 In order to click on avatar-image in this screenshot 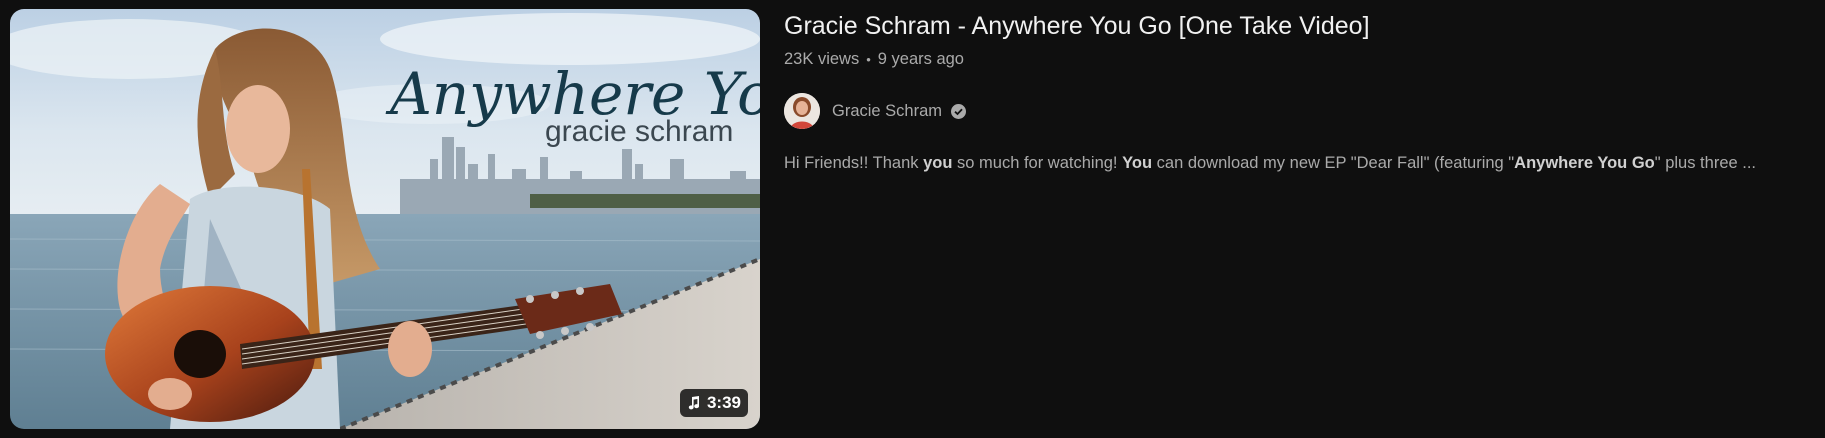, I will do `click(802, 111)`.